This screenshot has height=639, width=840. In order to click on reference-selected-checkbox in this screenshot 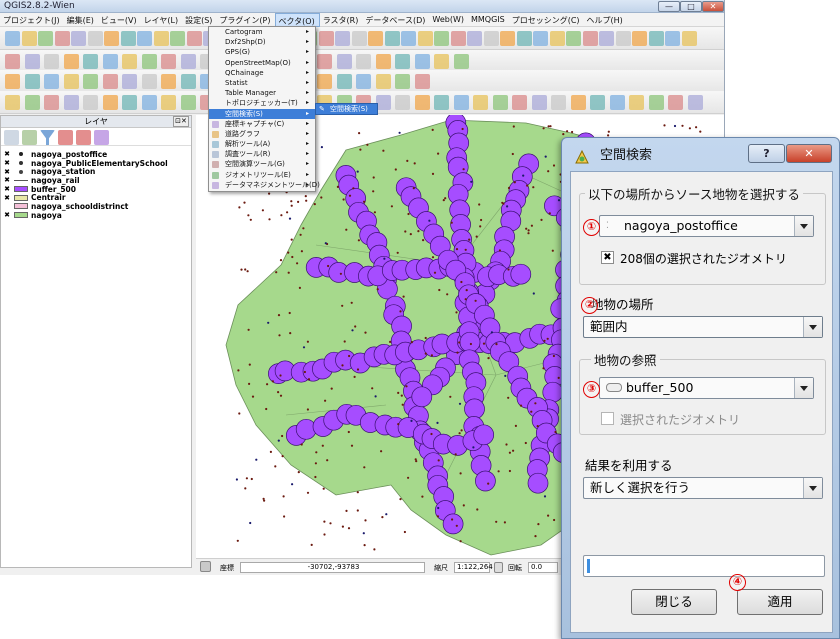, I will do `click(607, 418)`.